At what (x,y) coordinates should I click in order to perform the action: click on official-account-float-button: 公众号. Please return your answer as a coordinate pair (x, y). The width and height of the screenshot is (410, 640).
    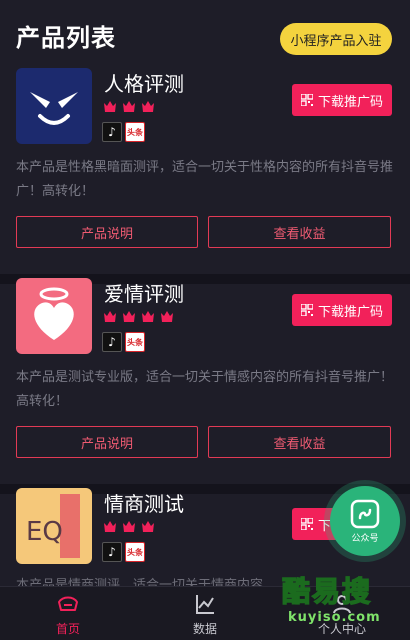
    Looking at the image, I should click on (365, 521).